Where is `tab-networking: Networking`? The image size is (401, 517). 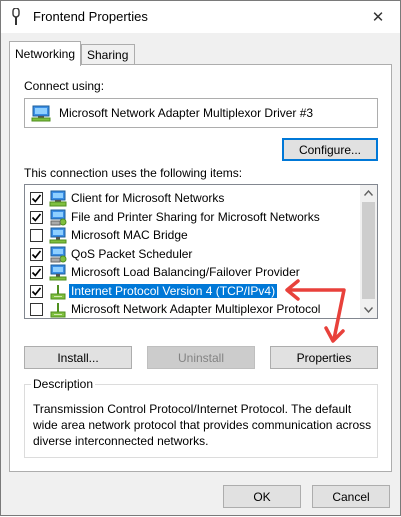 tab-networking: Networking is located at coordinates (45, 53).